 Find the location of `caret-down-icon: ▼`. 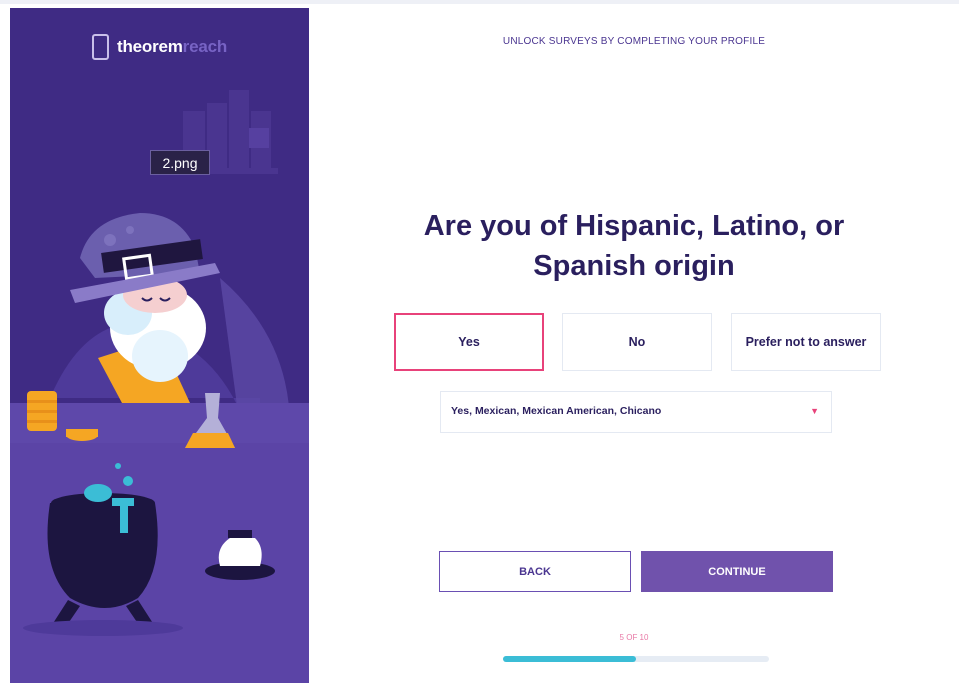

caret-down-icon: ▼ is located at coordinates (814, 411).